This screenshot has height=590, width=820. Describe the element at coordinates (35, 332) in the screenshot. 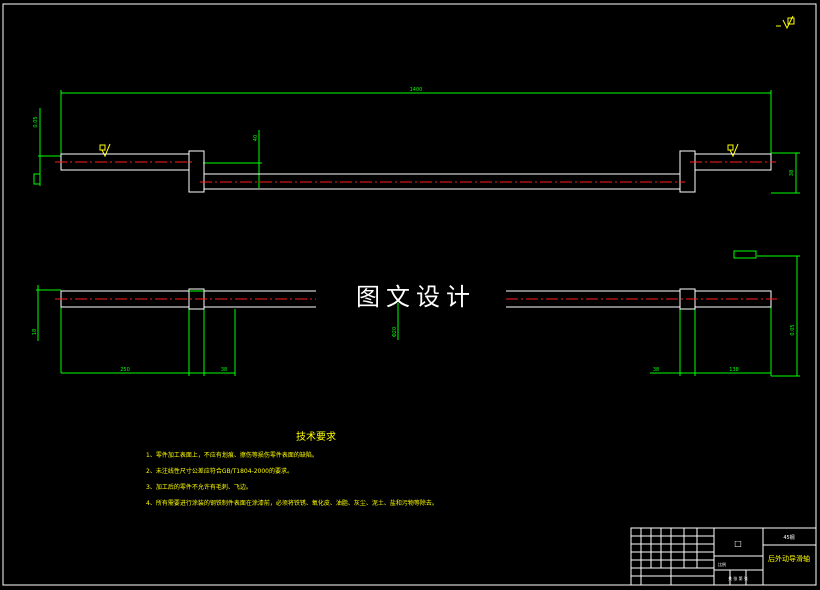

I see `side-dim: 18` at that location.